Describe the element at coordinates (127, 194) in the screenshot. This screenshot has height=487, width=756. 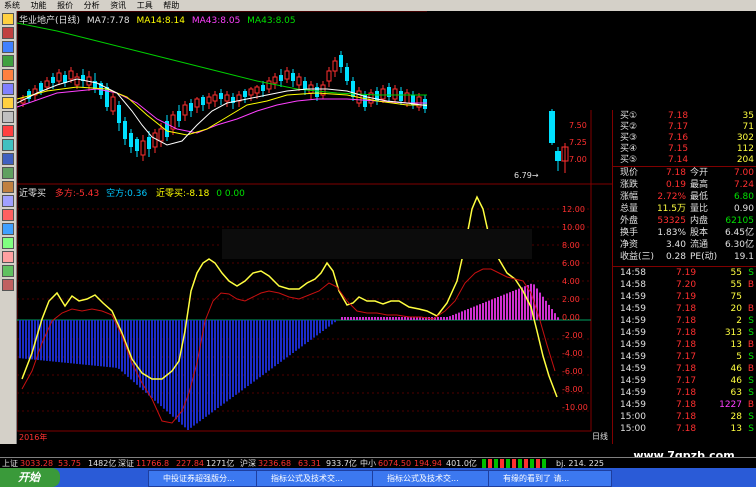
I see `kong-label: 空方:0.36` at that location.